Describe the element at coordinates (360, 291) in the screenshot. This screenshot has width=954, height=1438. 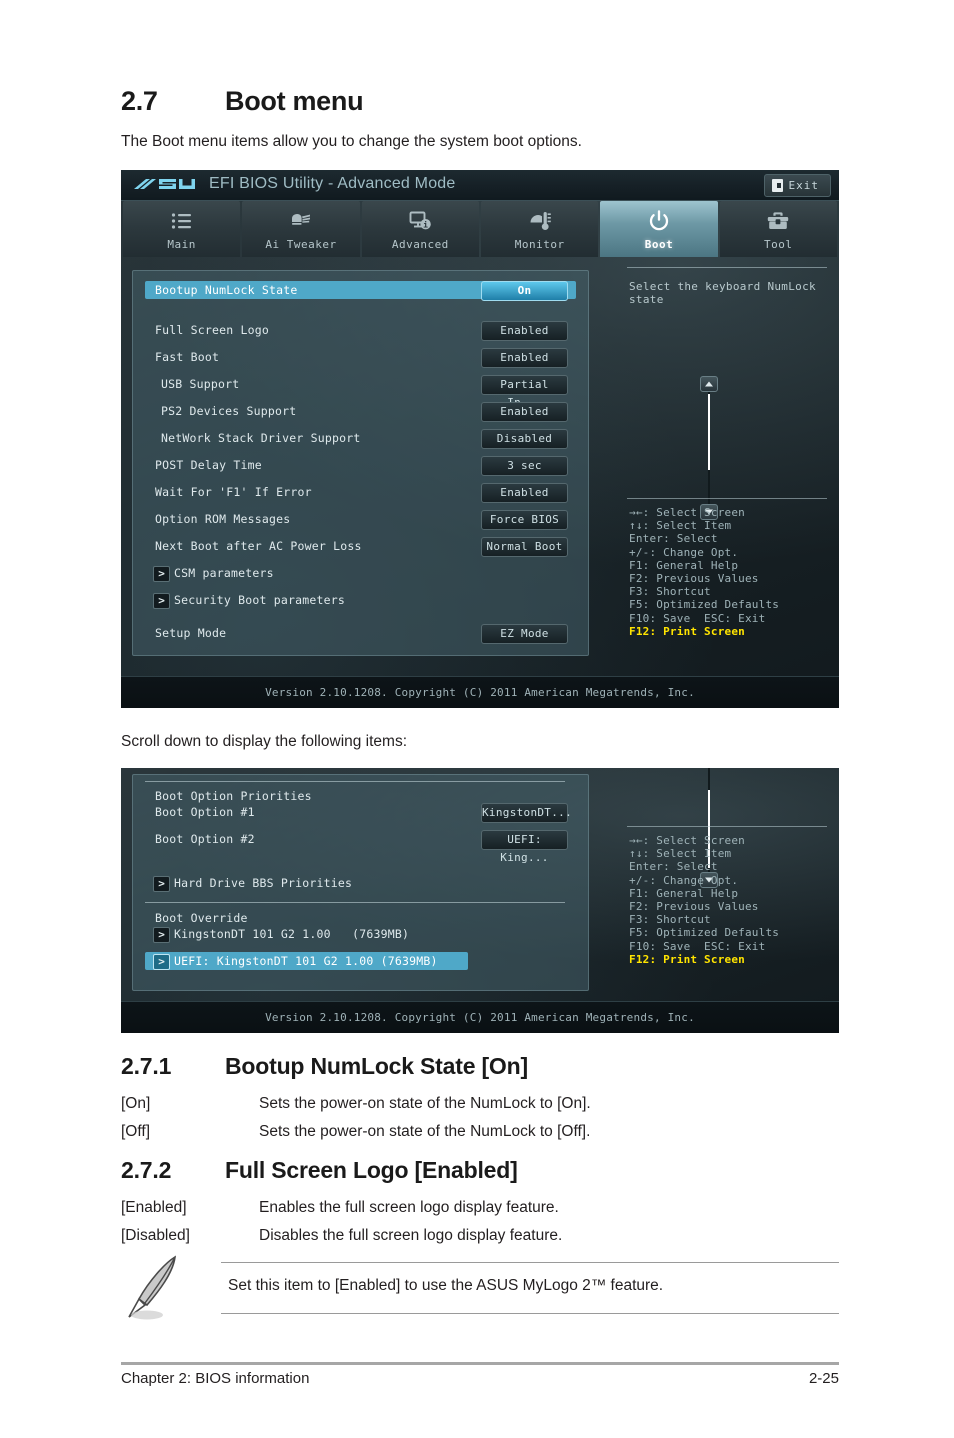
I see `setting-row: Bootup NumLock State On` at that location.